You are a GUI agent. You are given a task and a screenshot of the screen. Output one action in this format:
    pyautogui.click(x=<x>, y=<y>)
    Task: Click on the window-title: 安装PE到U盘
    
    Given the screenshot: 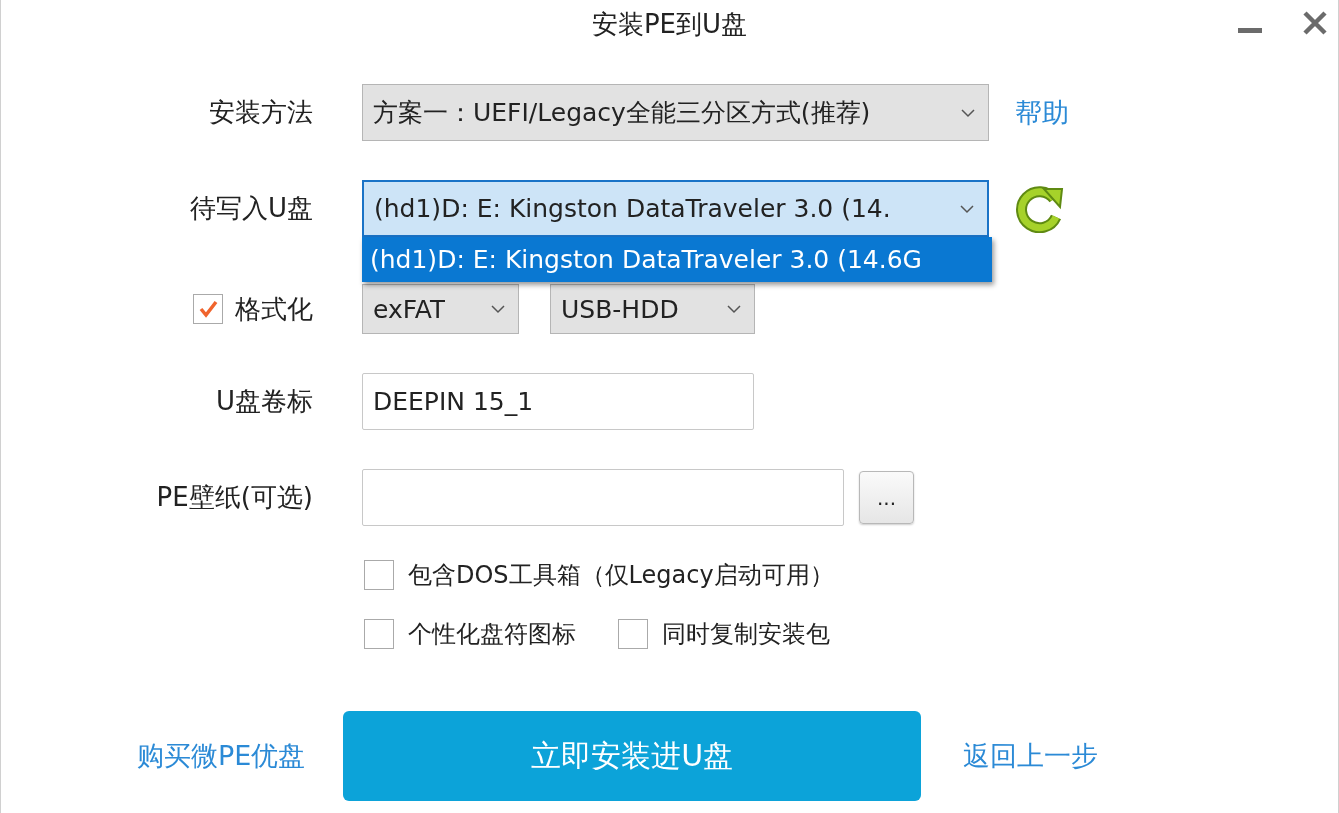 What is the action you would take?
    pyautogui.click(x=669, y=24)
    